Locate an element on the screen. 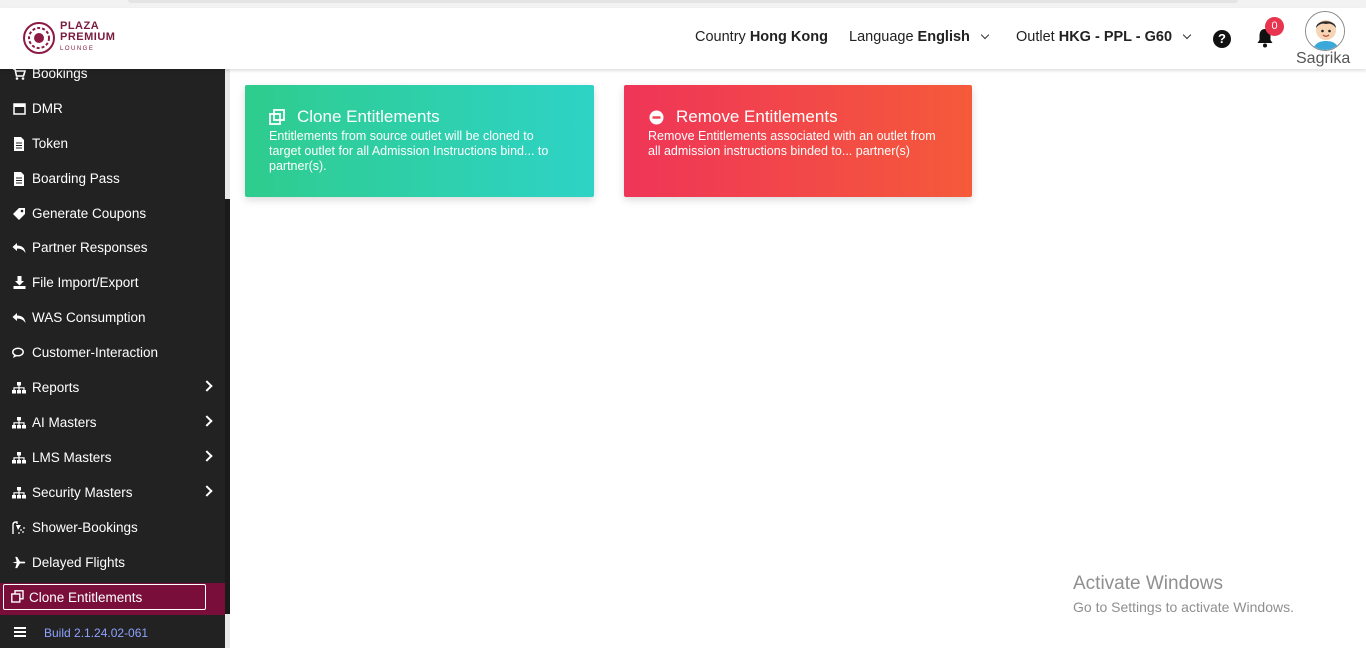  logo-line-3: LOUNGE is located at coordinates (77, 49).